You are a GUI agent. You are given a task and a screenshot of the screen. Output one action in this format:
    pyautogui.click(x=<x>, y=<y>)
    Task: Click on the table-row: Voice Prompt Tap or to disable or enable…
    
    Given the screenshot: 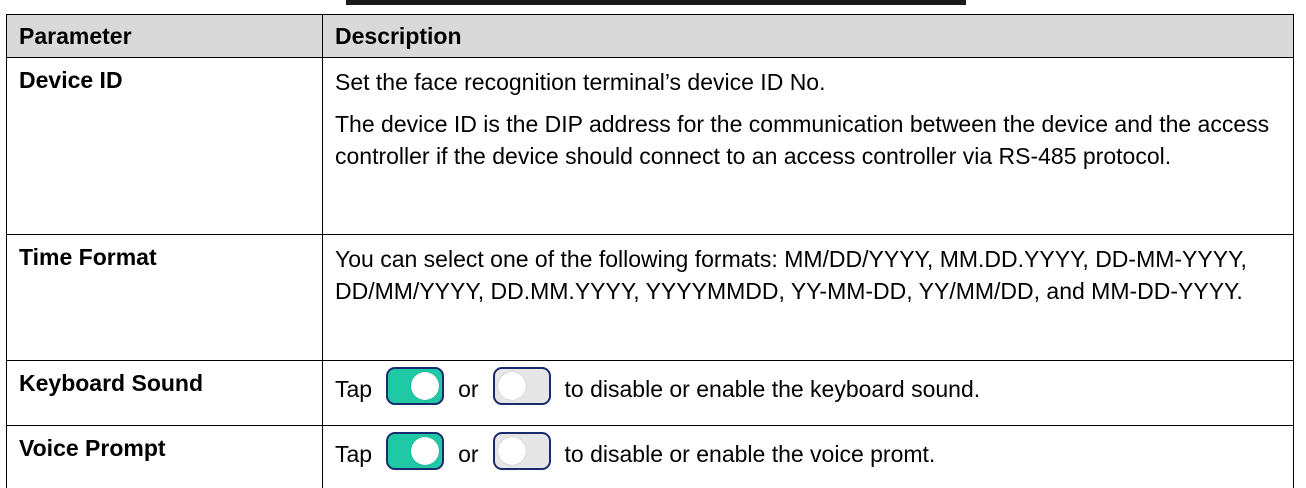 What is the action you would take?
    pyautogui.click(x=650, y=456)
    